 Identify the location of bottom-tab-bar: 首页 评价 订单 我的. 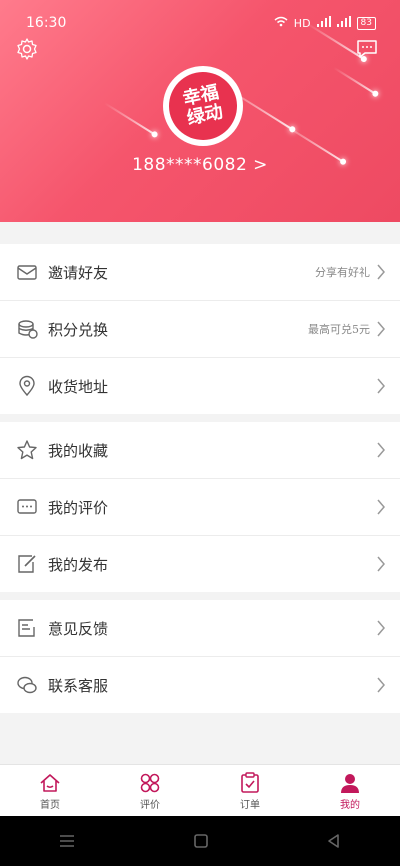
(200, 790).